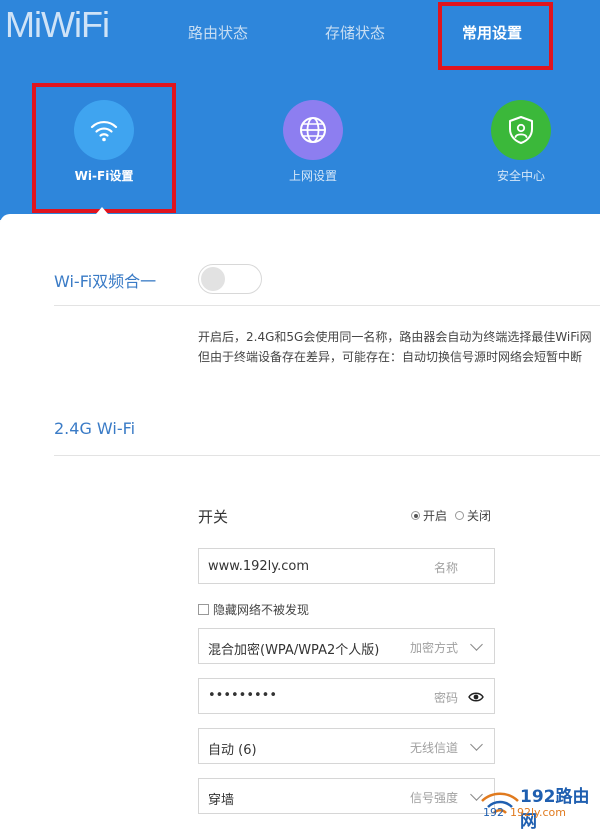  I want to click on miwifi-logo: MiWiFi, so click(57, 24).